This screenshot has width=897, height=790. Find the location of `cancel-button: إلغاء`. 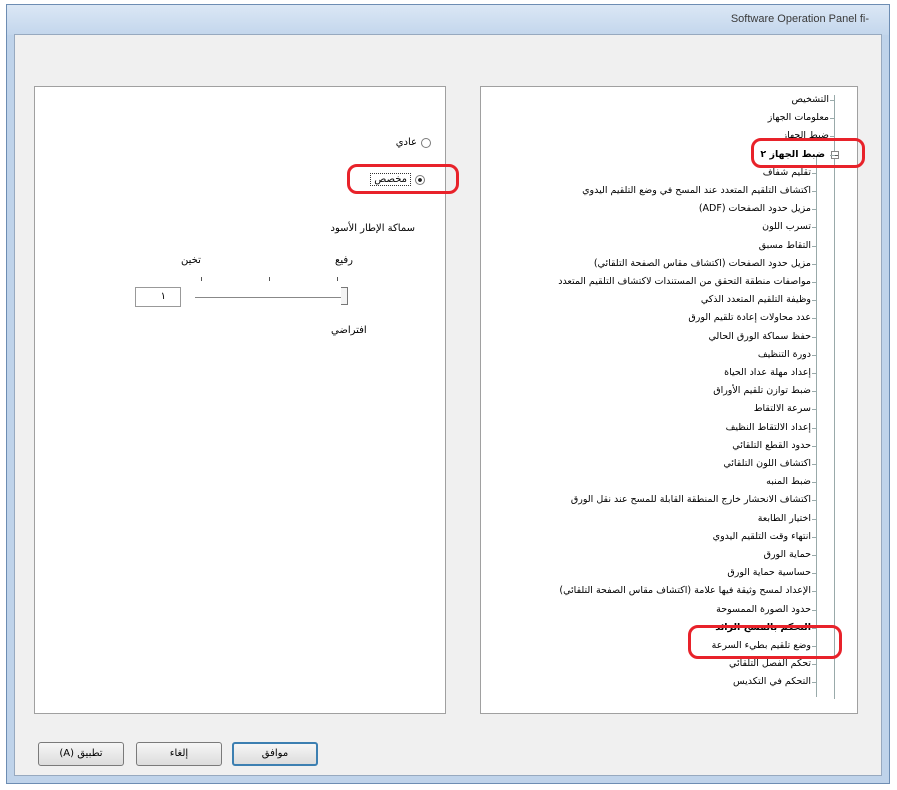

cancel-button: إلغاء is located at coordinates (179, 754).